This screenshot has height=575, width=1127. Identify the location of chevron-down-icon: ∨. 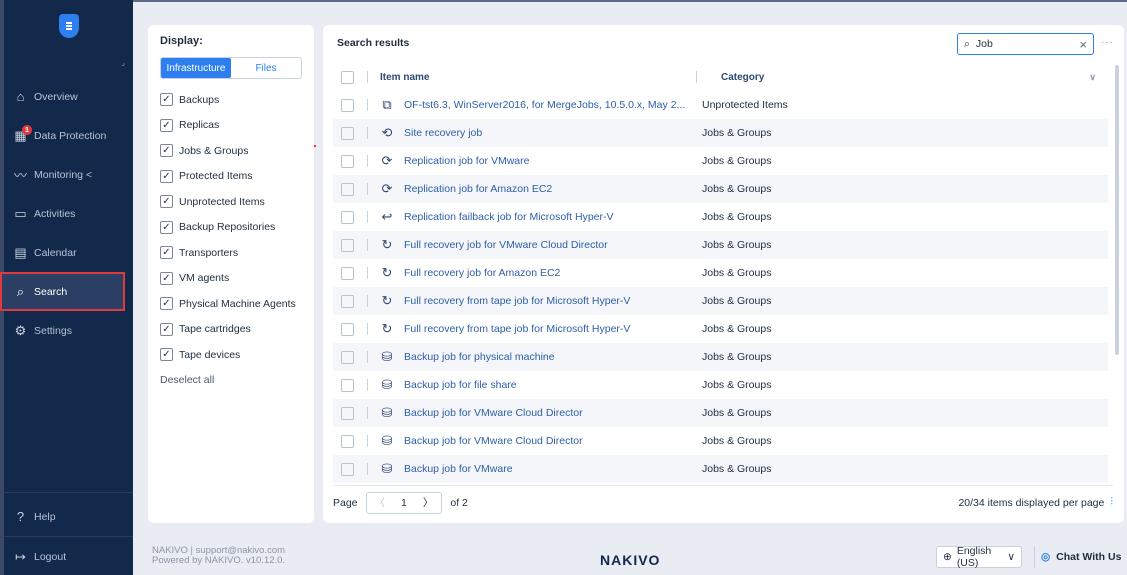
(1092, 77).